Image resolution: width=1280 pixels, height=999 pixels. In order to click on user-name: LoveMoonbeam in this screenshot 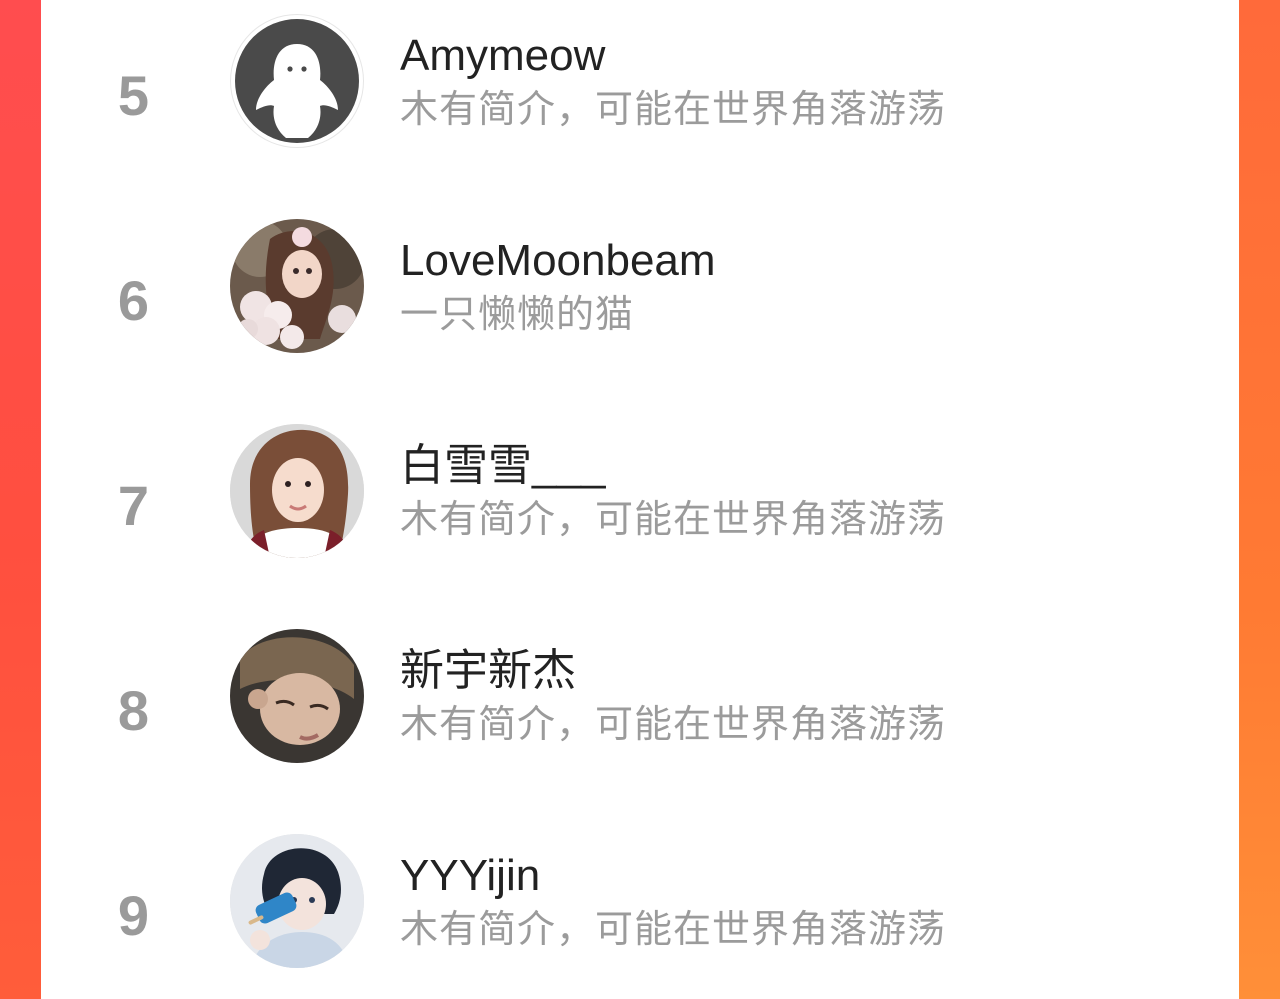, I will do `click(558, 260)`.